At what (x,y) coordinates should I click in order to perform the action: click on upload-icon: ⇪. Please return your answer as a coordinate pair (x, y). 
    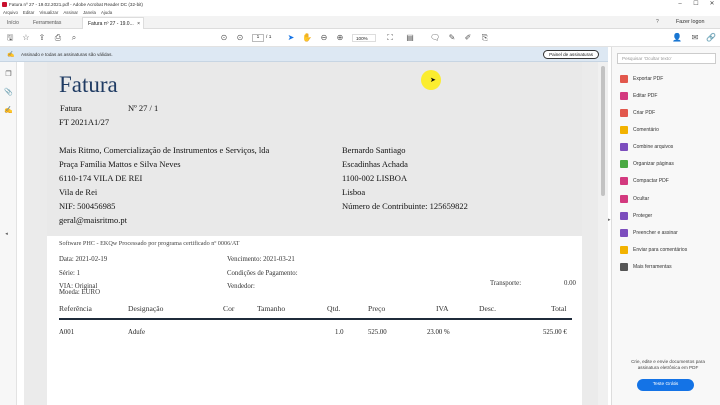
    Looking at the image, I should click on (42, 38).